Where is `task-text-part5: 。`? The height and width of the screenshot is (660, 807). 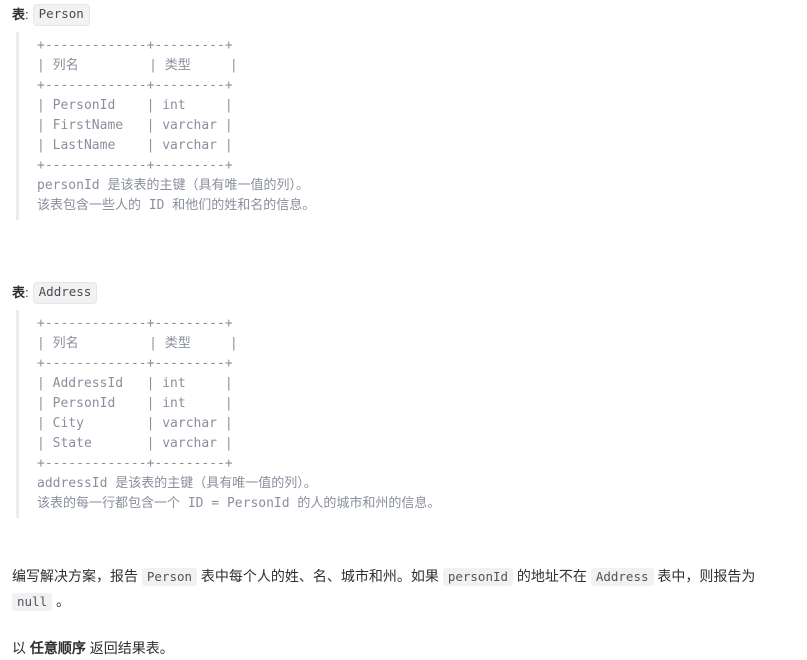 task-text-part5: 。 is located at coordinates (61, 601).